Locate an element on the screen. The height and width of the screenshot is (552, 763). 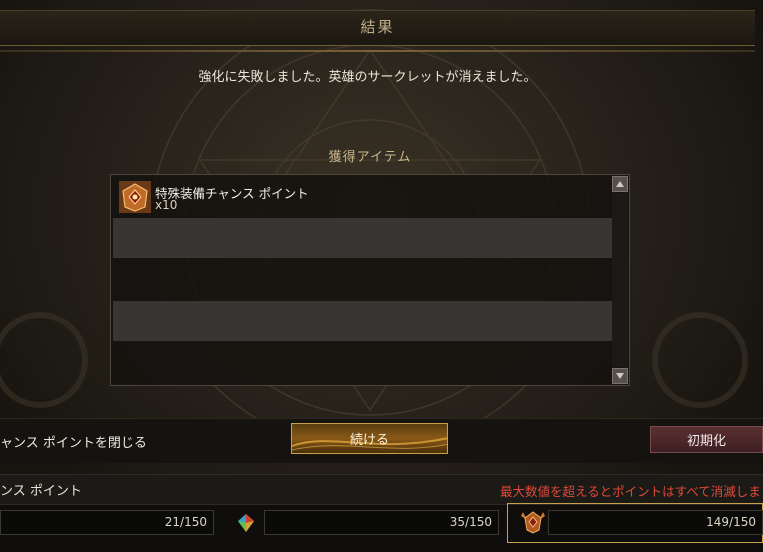
acquired-items-header: 獲得アイテム is located at coordinates (370, 157).